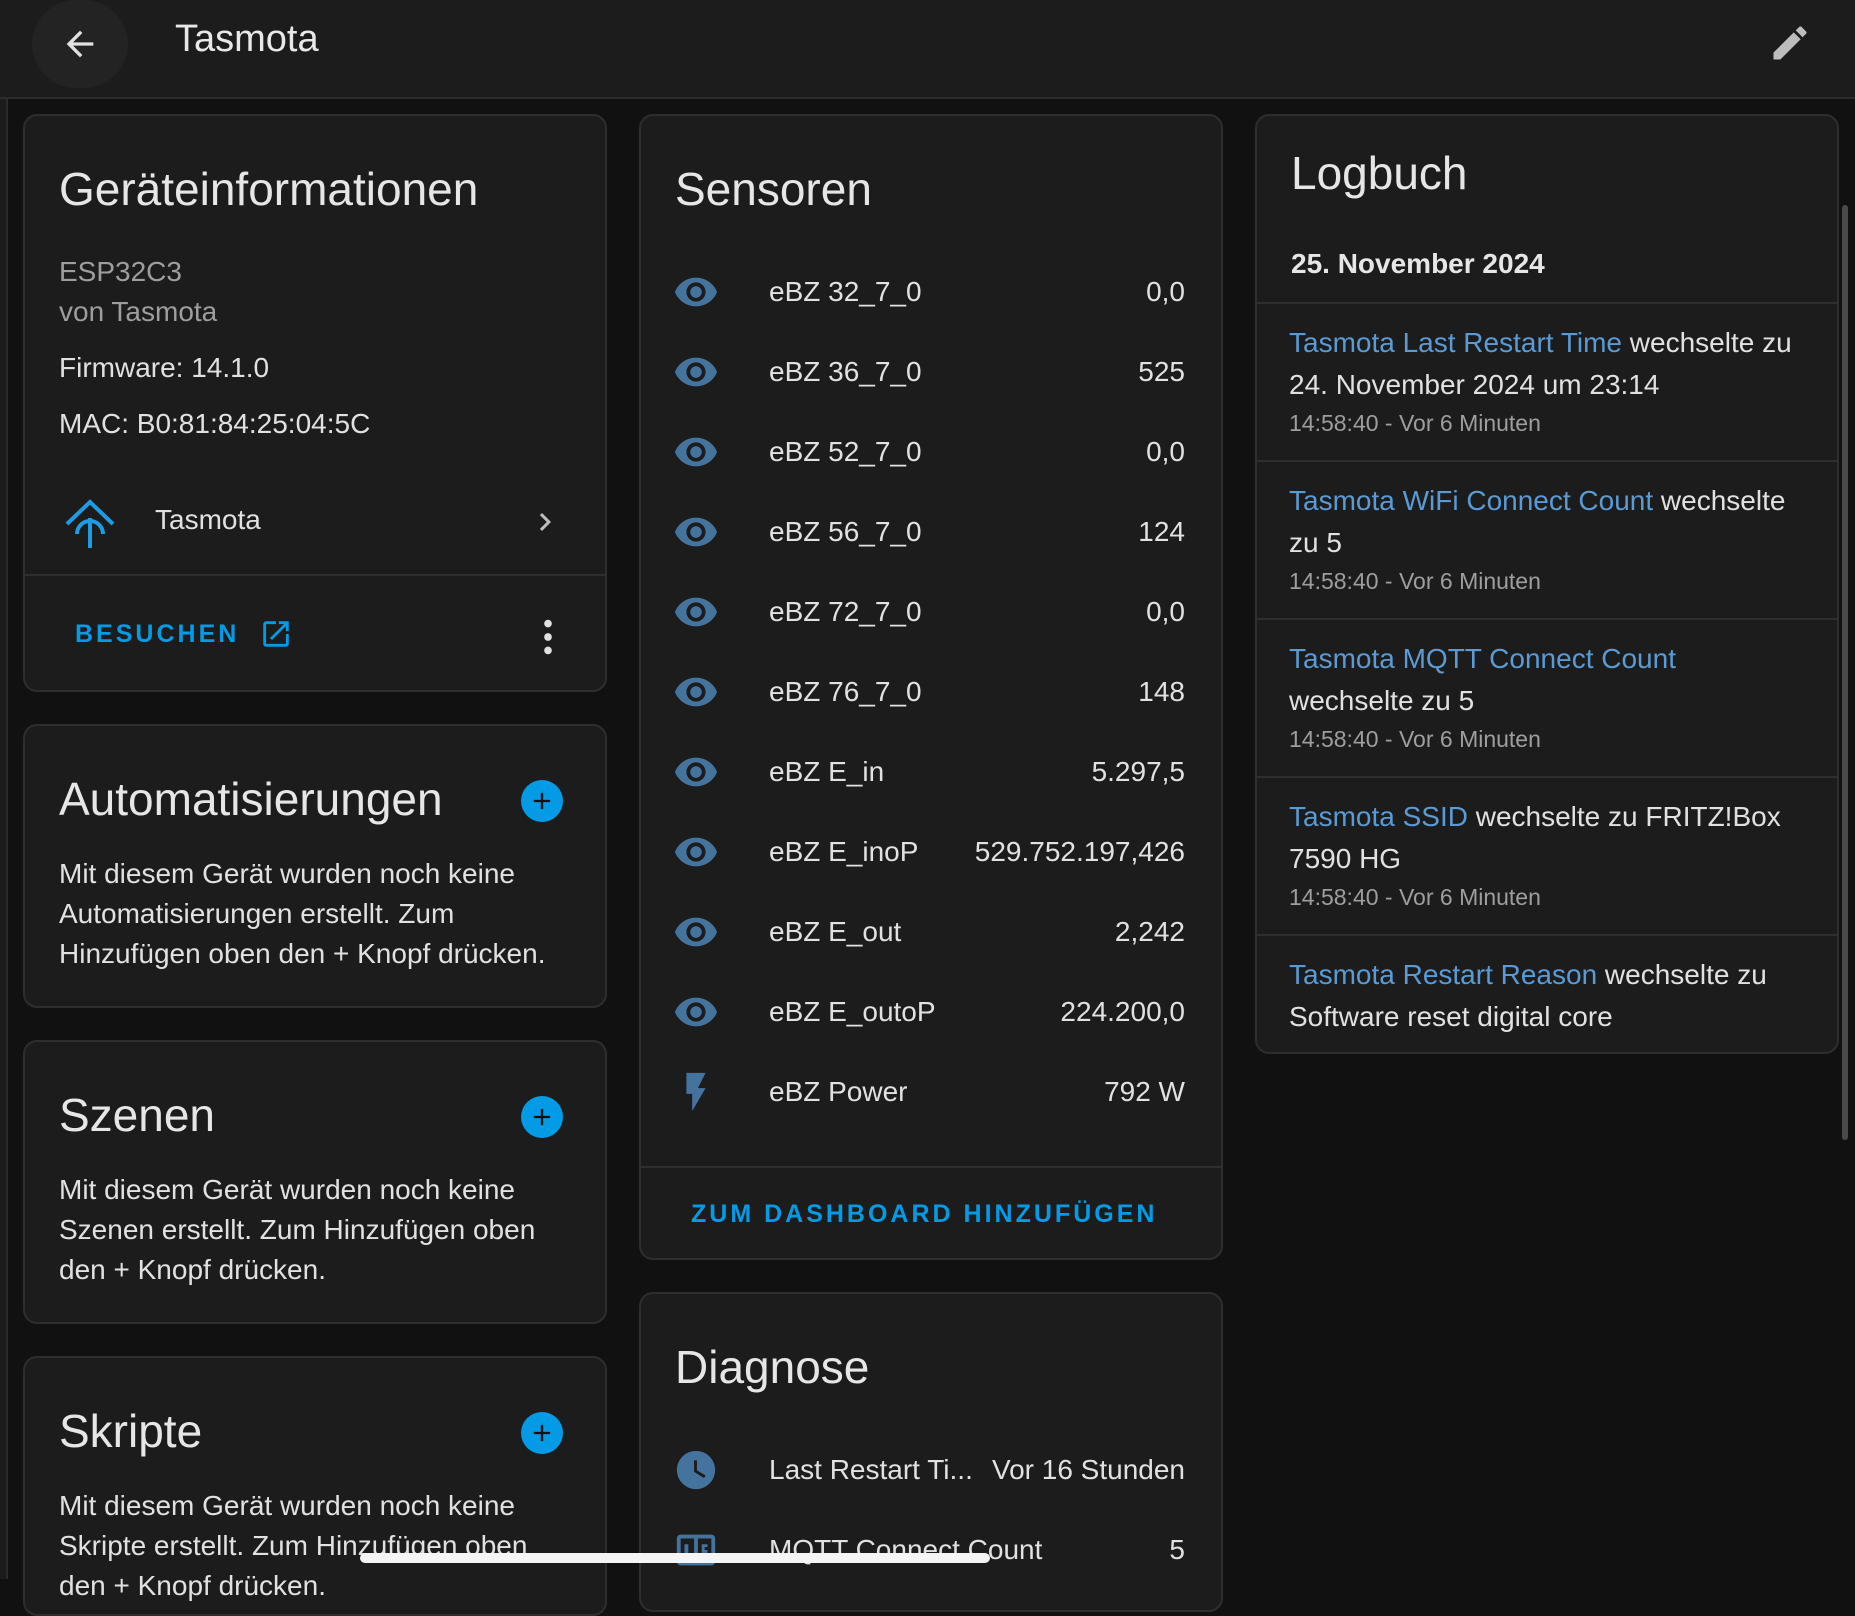  I want to click on integration-row: Tasmota, so click(315, 521).